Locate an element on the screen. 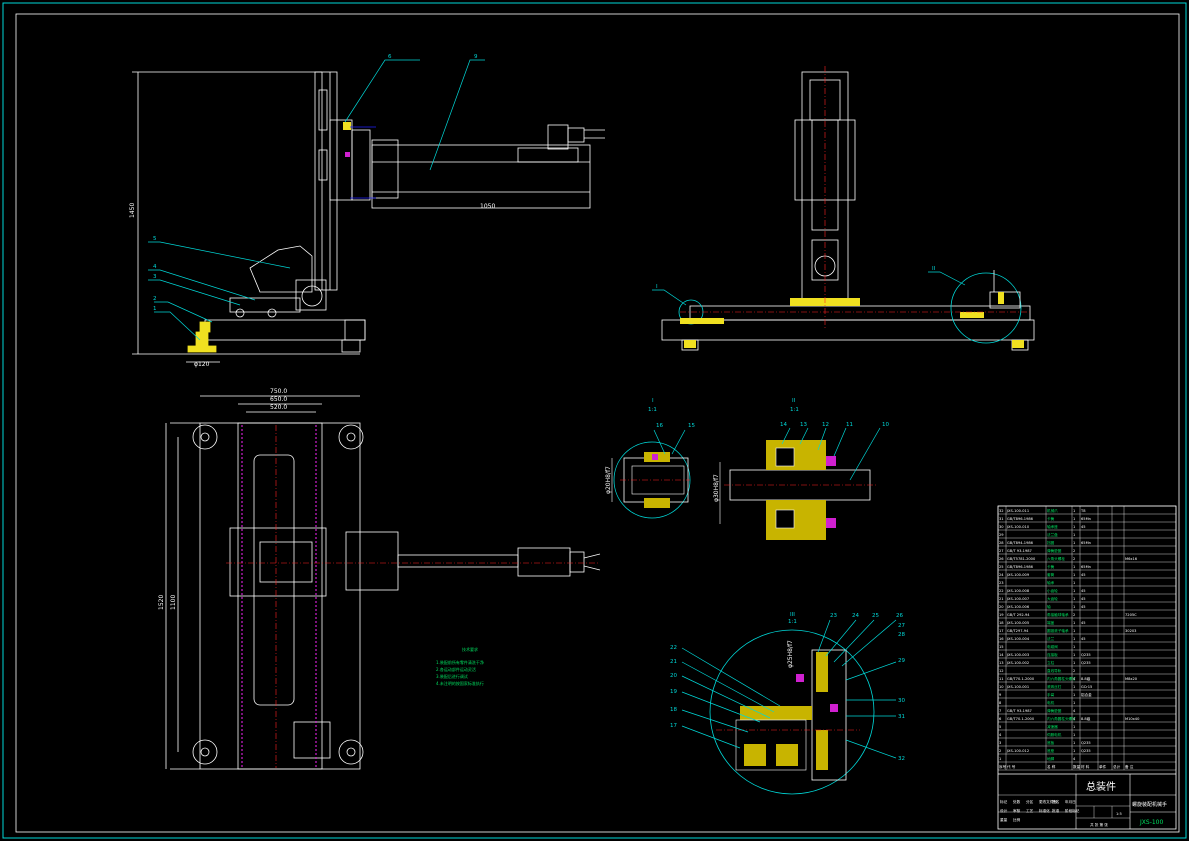  sign-label: 分区 is located at coordinates (1030, 801).